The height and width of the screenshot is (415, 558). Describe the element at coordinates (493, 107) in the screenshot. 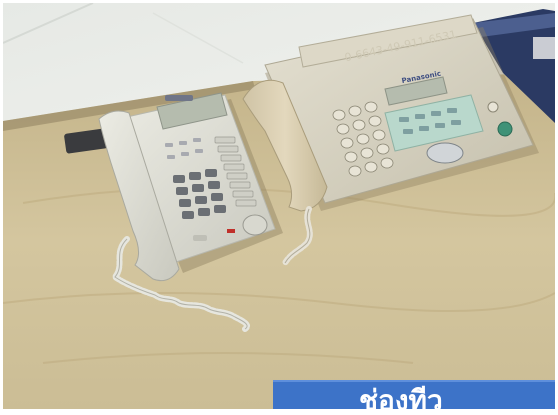

I see `fax-stop-button` at that location.